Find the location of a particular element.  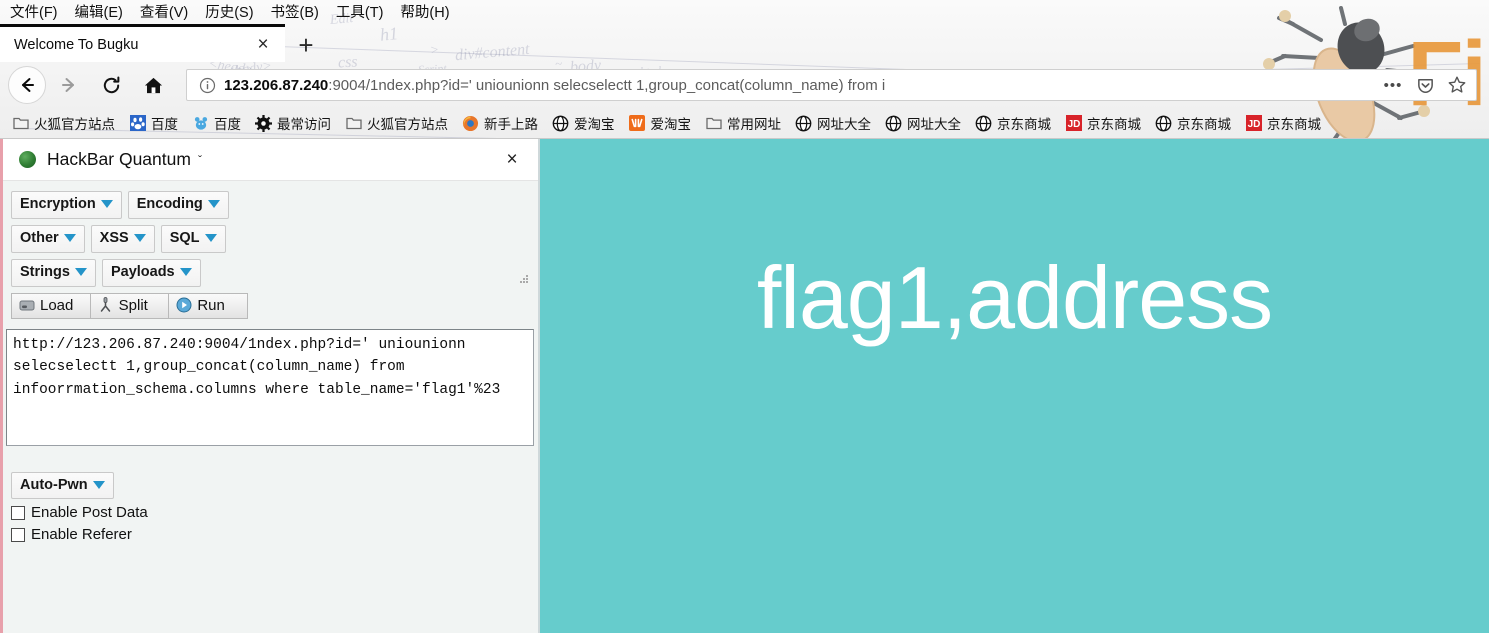

load-label: Load is located at coordinates (57, 305).